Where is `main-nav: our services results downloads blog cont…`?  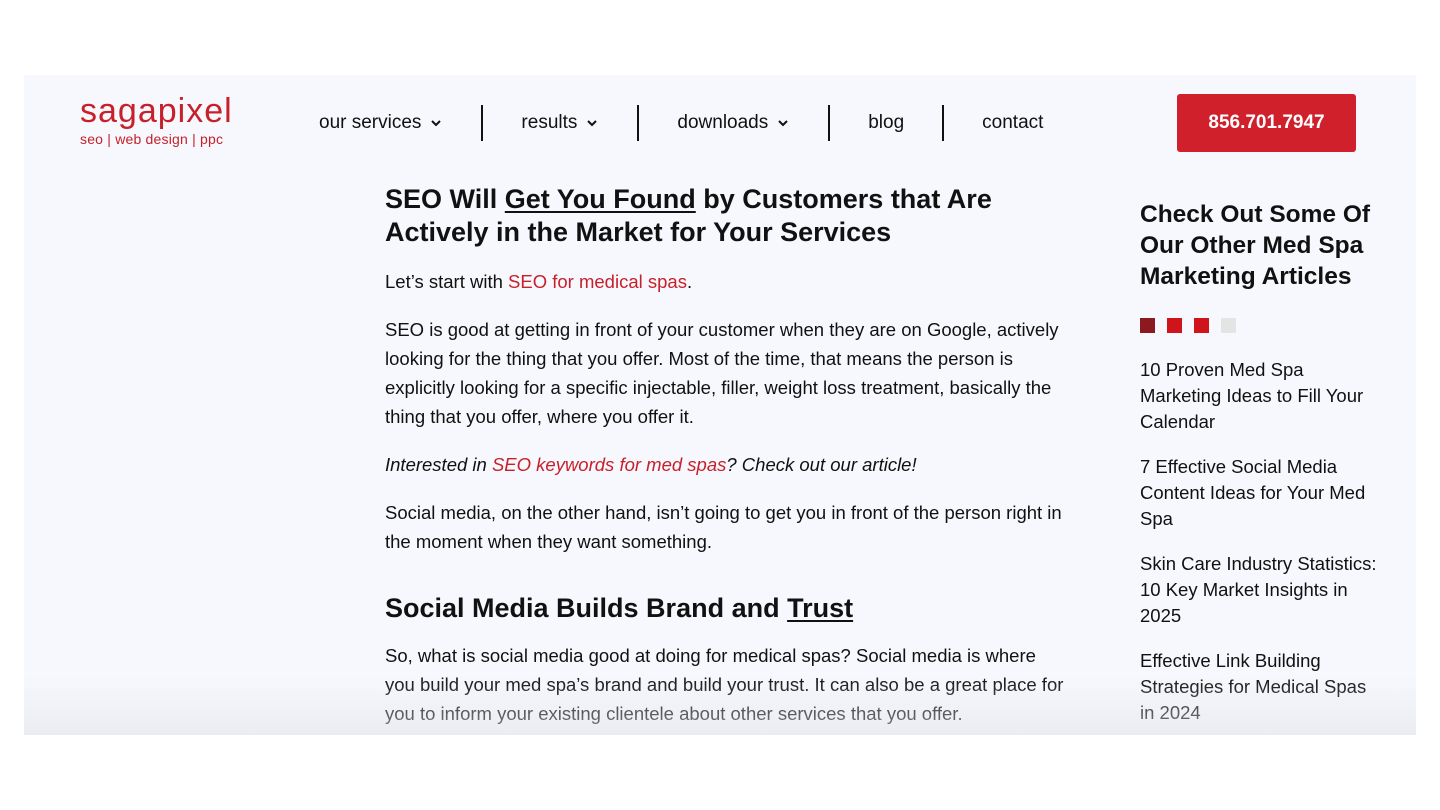
main-nav: our services results downloads blog cont… is located at coordinates (681, 123).